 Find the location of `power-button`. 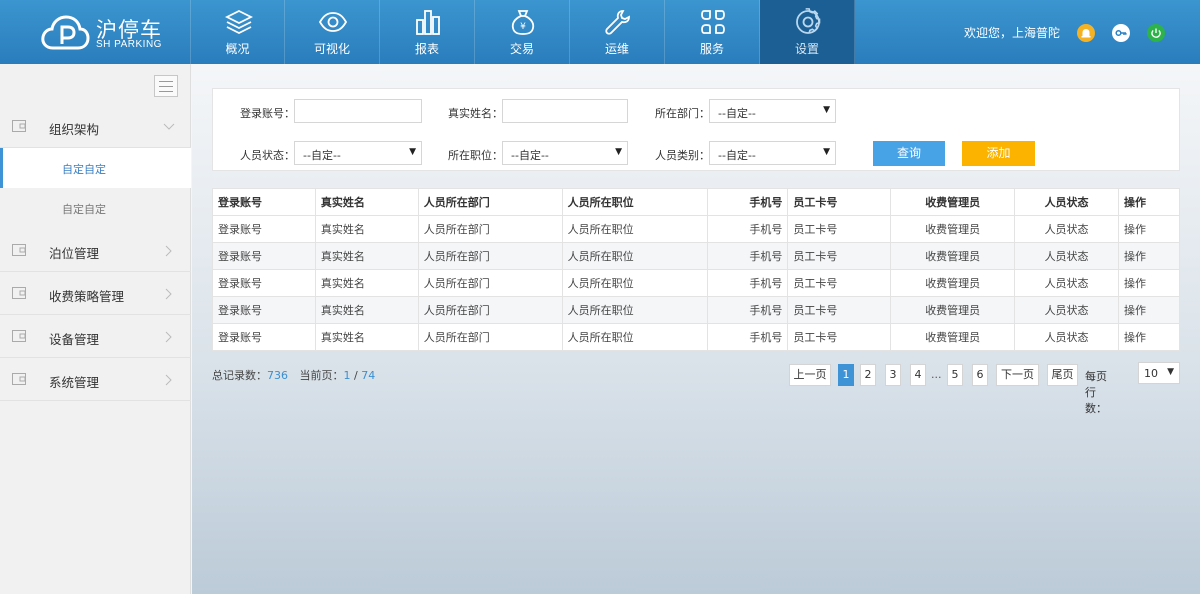

power-button is located at coordinates (1156, 33).